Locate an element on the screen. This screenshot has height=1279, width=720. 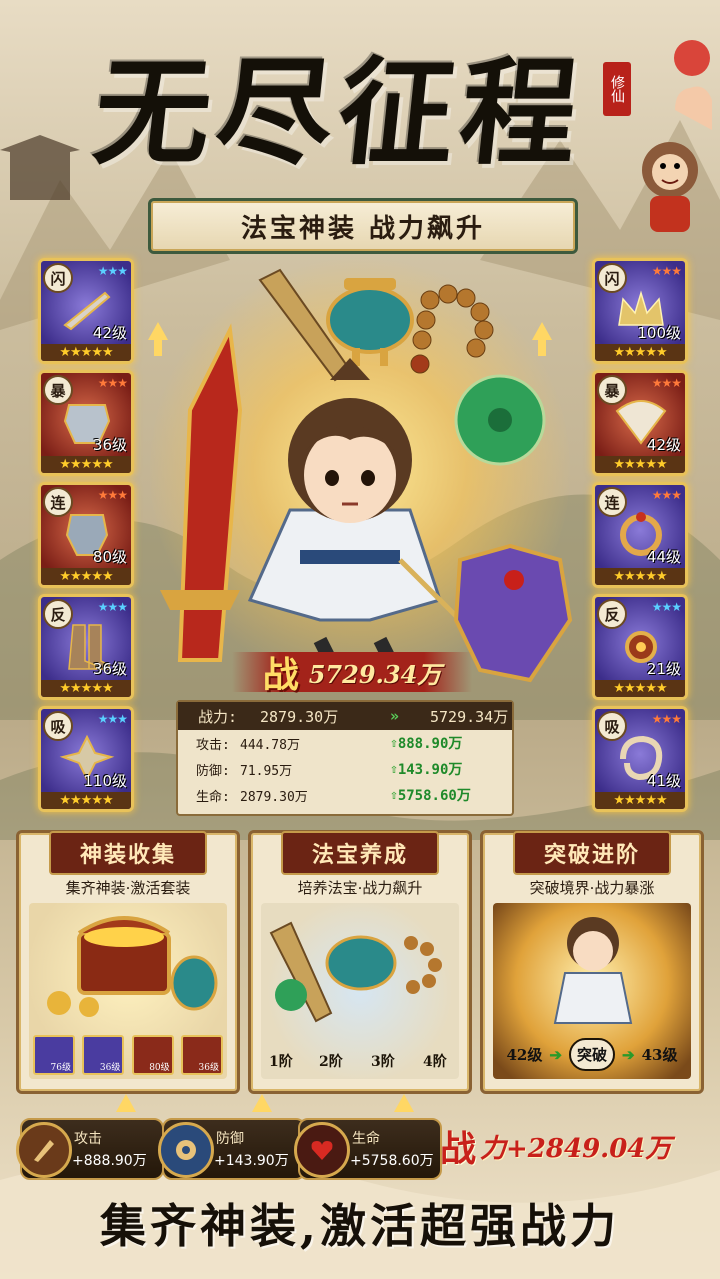
equip-card-left-4: 反 ★★★ 36级 ★★★★★ is located at coordinates (86, 647).